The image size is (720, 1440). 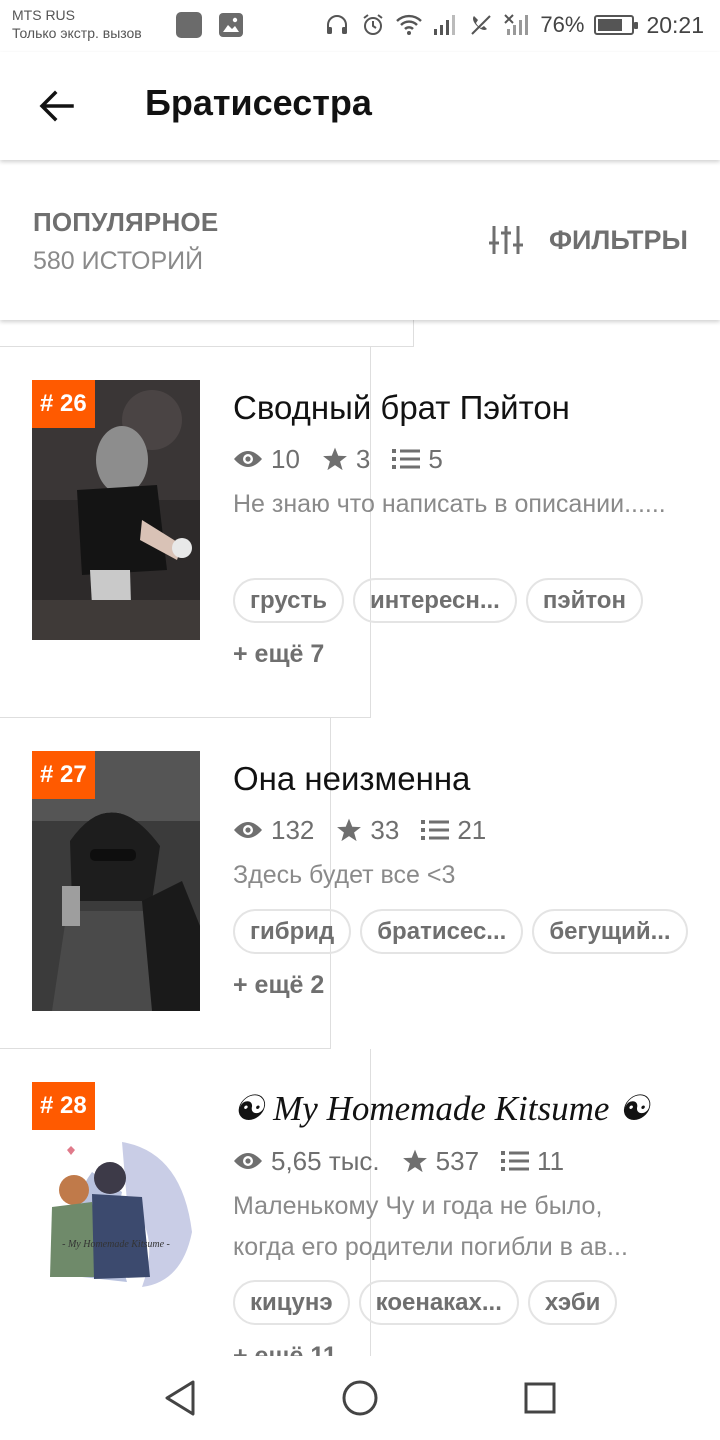 I want to click on tag-list: кицунэ коенаках... хэби + ещё 11, so click(x=463, y=1318).